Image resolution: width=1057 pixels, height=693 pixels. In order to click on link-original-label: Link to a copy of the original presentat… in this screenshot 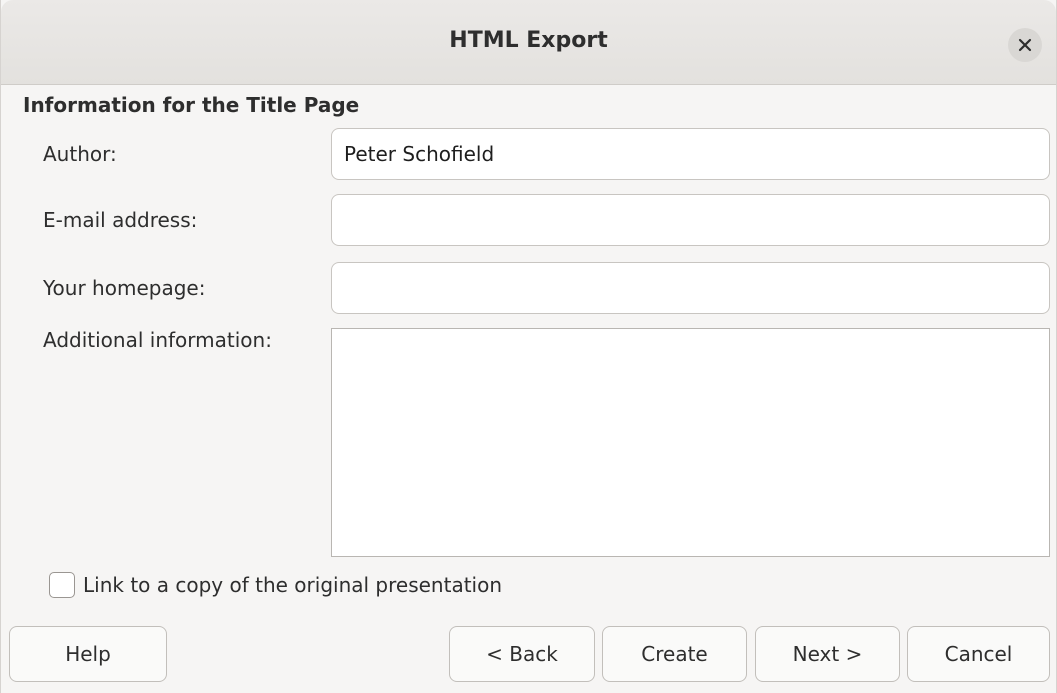, I will do `click(293, 585)`.